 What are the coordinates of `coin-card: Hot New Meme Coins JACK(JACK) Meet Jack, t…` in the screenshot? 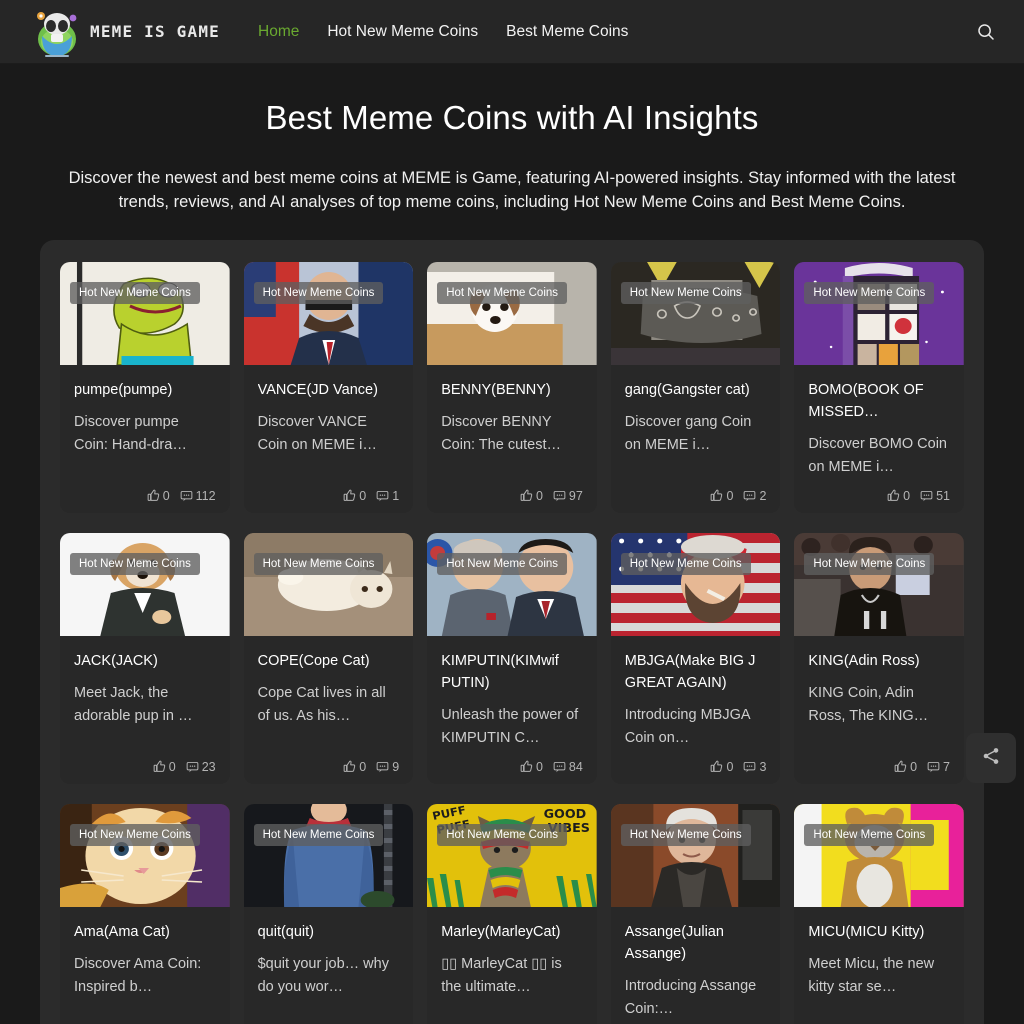 It's located at (145, 658).